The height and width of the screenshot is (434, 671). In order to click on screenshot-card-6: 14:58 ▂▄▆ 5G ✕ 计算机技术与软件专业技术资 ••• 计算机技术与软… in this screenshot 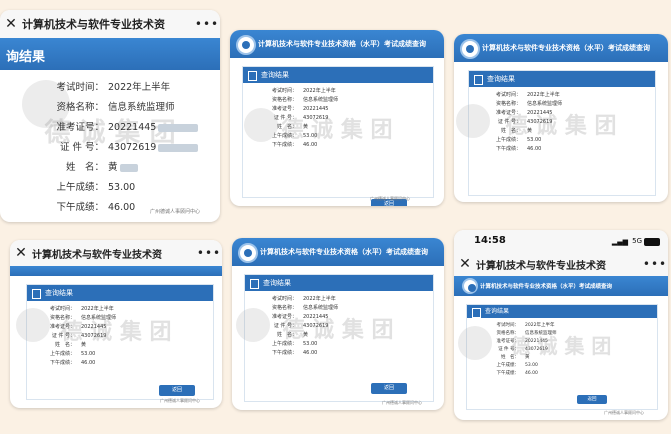, I will do `click(561, 325)`.